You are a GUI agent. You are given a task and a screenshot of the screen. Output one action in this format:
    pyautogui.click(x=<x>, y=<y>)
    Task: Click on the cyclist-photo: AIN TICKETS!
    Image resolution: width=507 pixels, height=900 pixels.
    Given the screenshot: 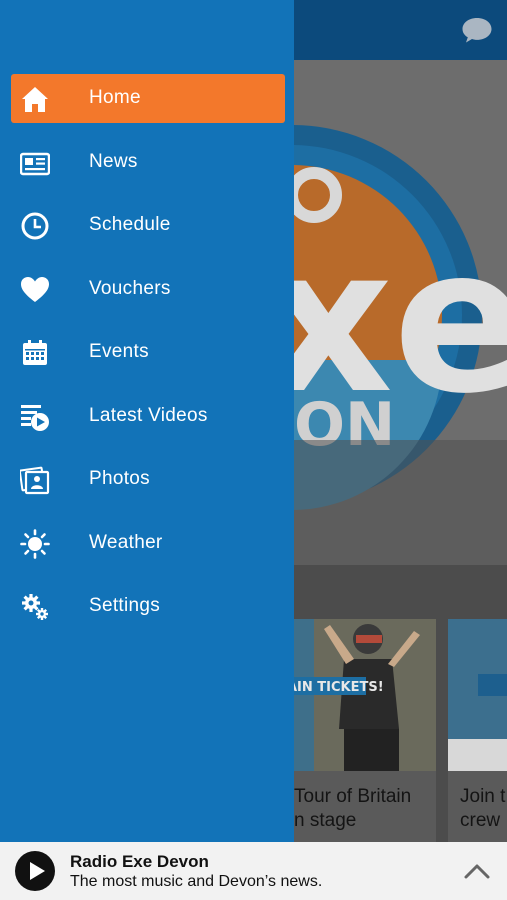 What is the action you would take?
    pyautogui.click(x=360, y=695)
    